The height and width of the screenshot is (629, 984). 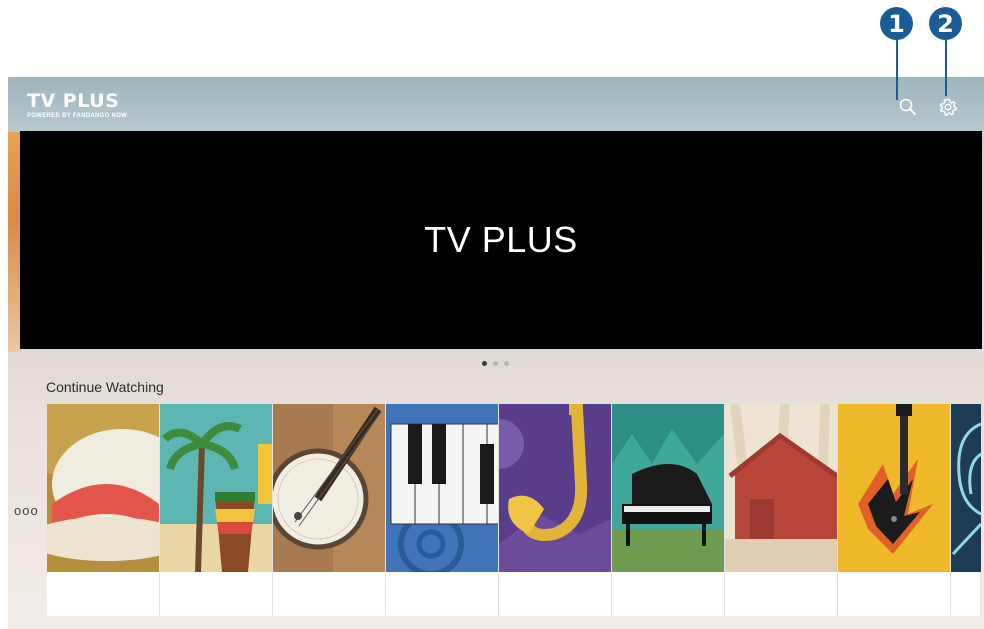 I want to click on barn-thumbnail, so click(x=781, y=488).